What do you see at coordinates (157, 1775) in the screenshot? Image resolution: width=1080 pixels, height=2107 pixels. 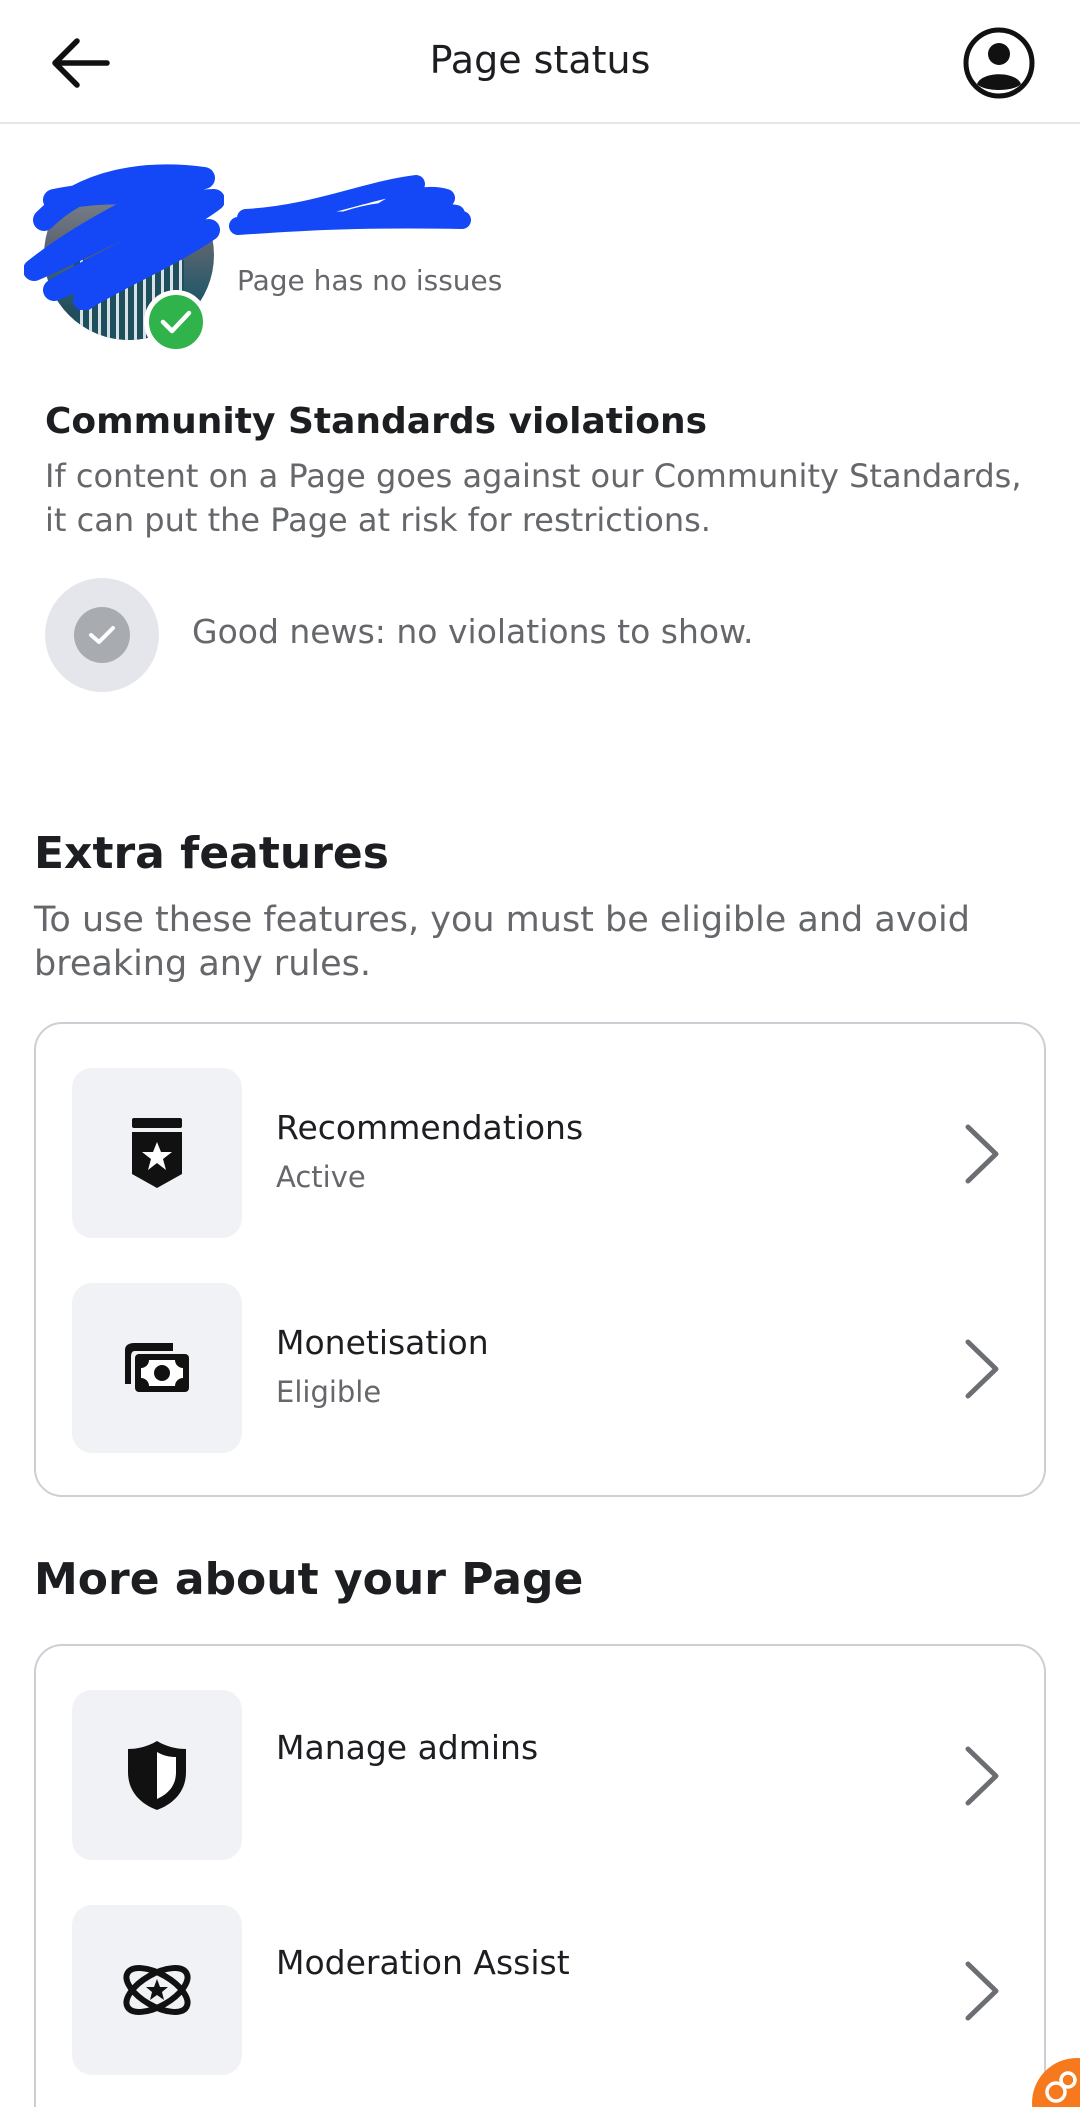 I see `shield-icon` at bounding box center [157, 1775].